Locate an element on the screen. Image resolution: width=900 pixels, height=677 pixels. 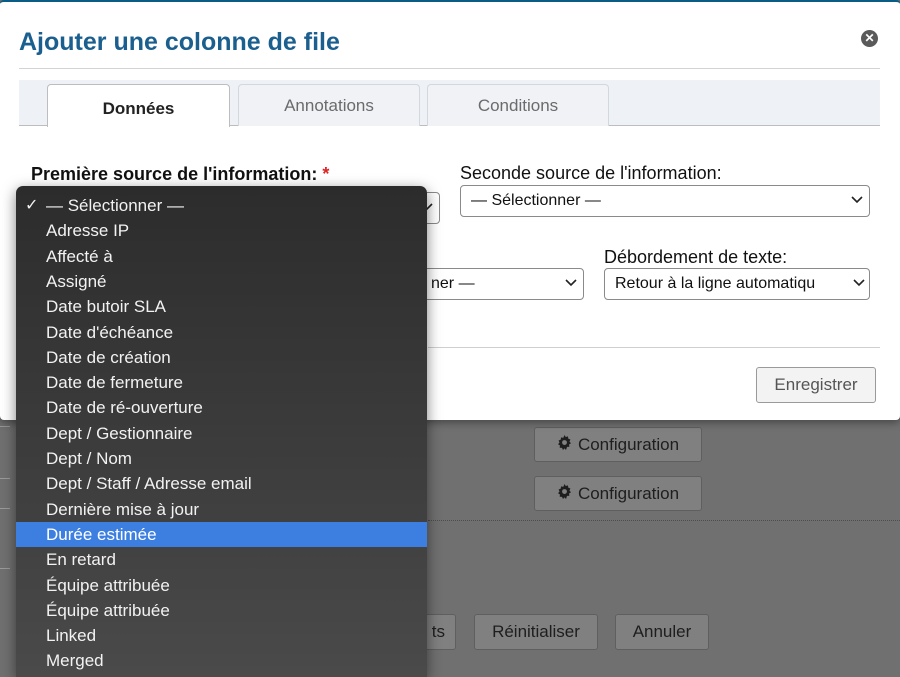
dropdown-option: Adresse IP is located at coordinates (221, 230).